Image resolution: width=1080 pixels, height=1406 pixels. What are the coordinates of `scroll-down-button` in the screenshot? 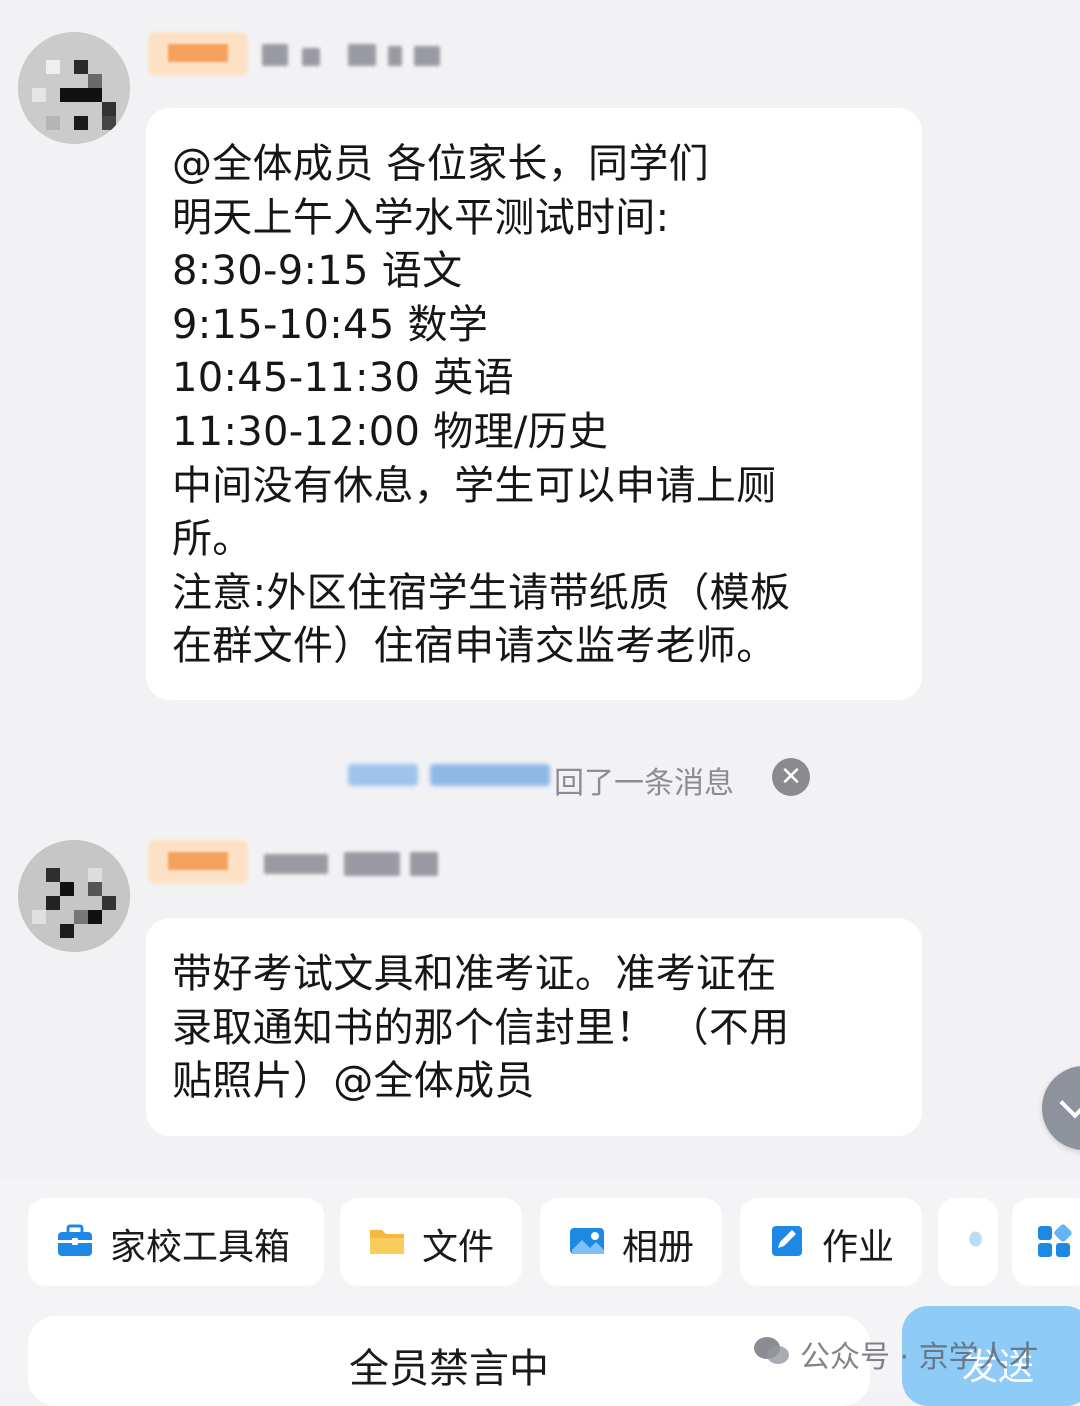 It's located at (1061, 1108).